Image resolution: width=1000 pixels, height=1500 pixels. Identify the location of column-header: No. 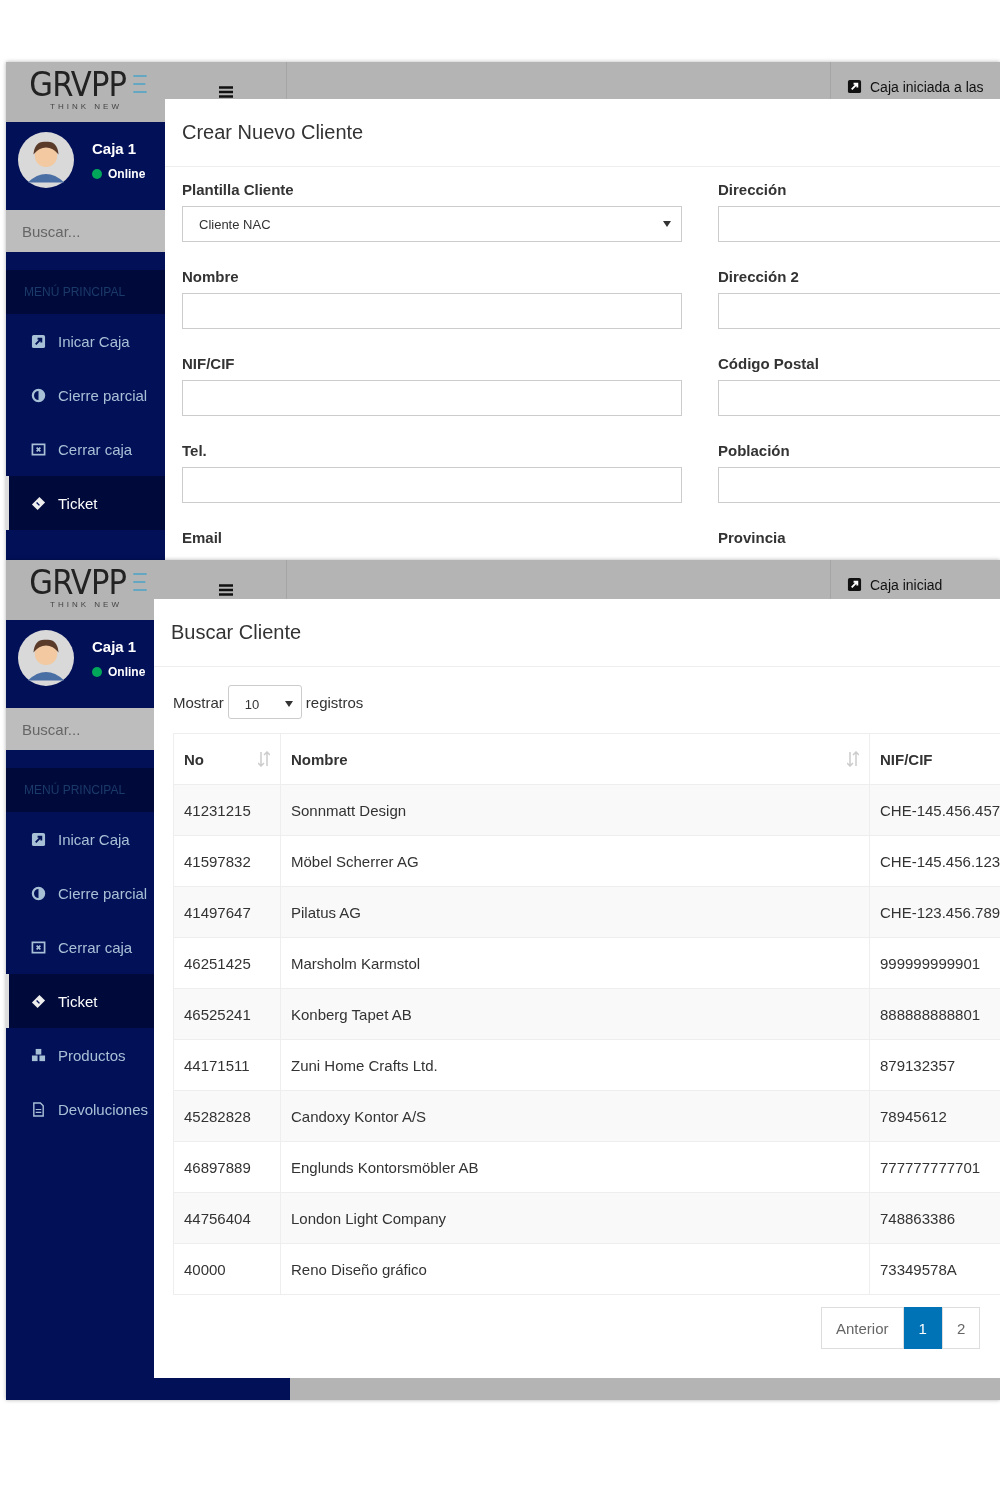
(227, 759).